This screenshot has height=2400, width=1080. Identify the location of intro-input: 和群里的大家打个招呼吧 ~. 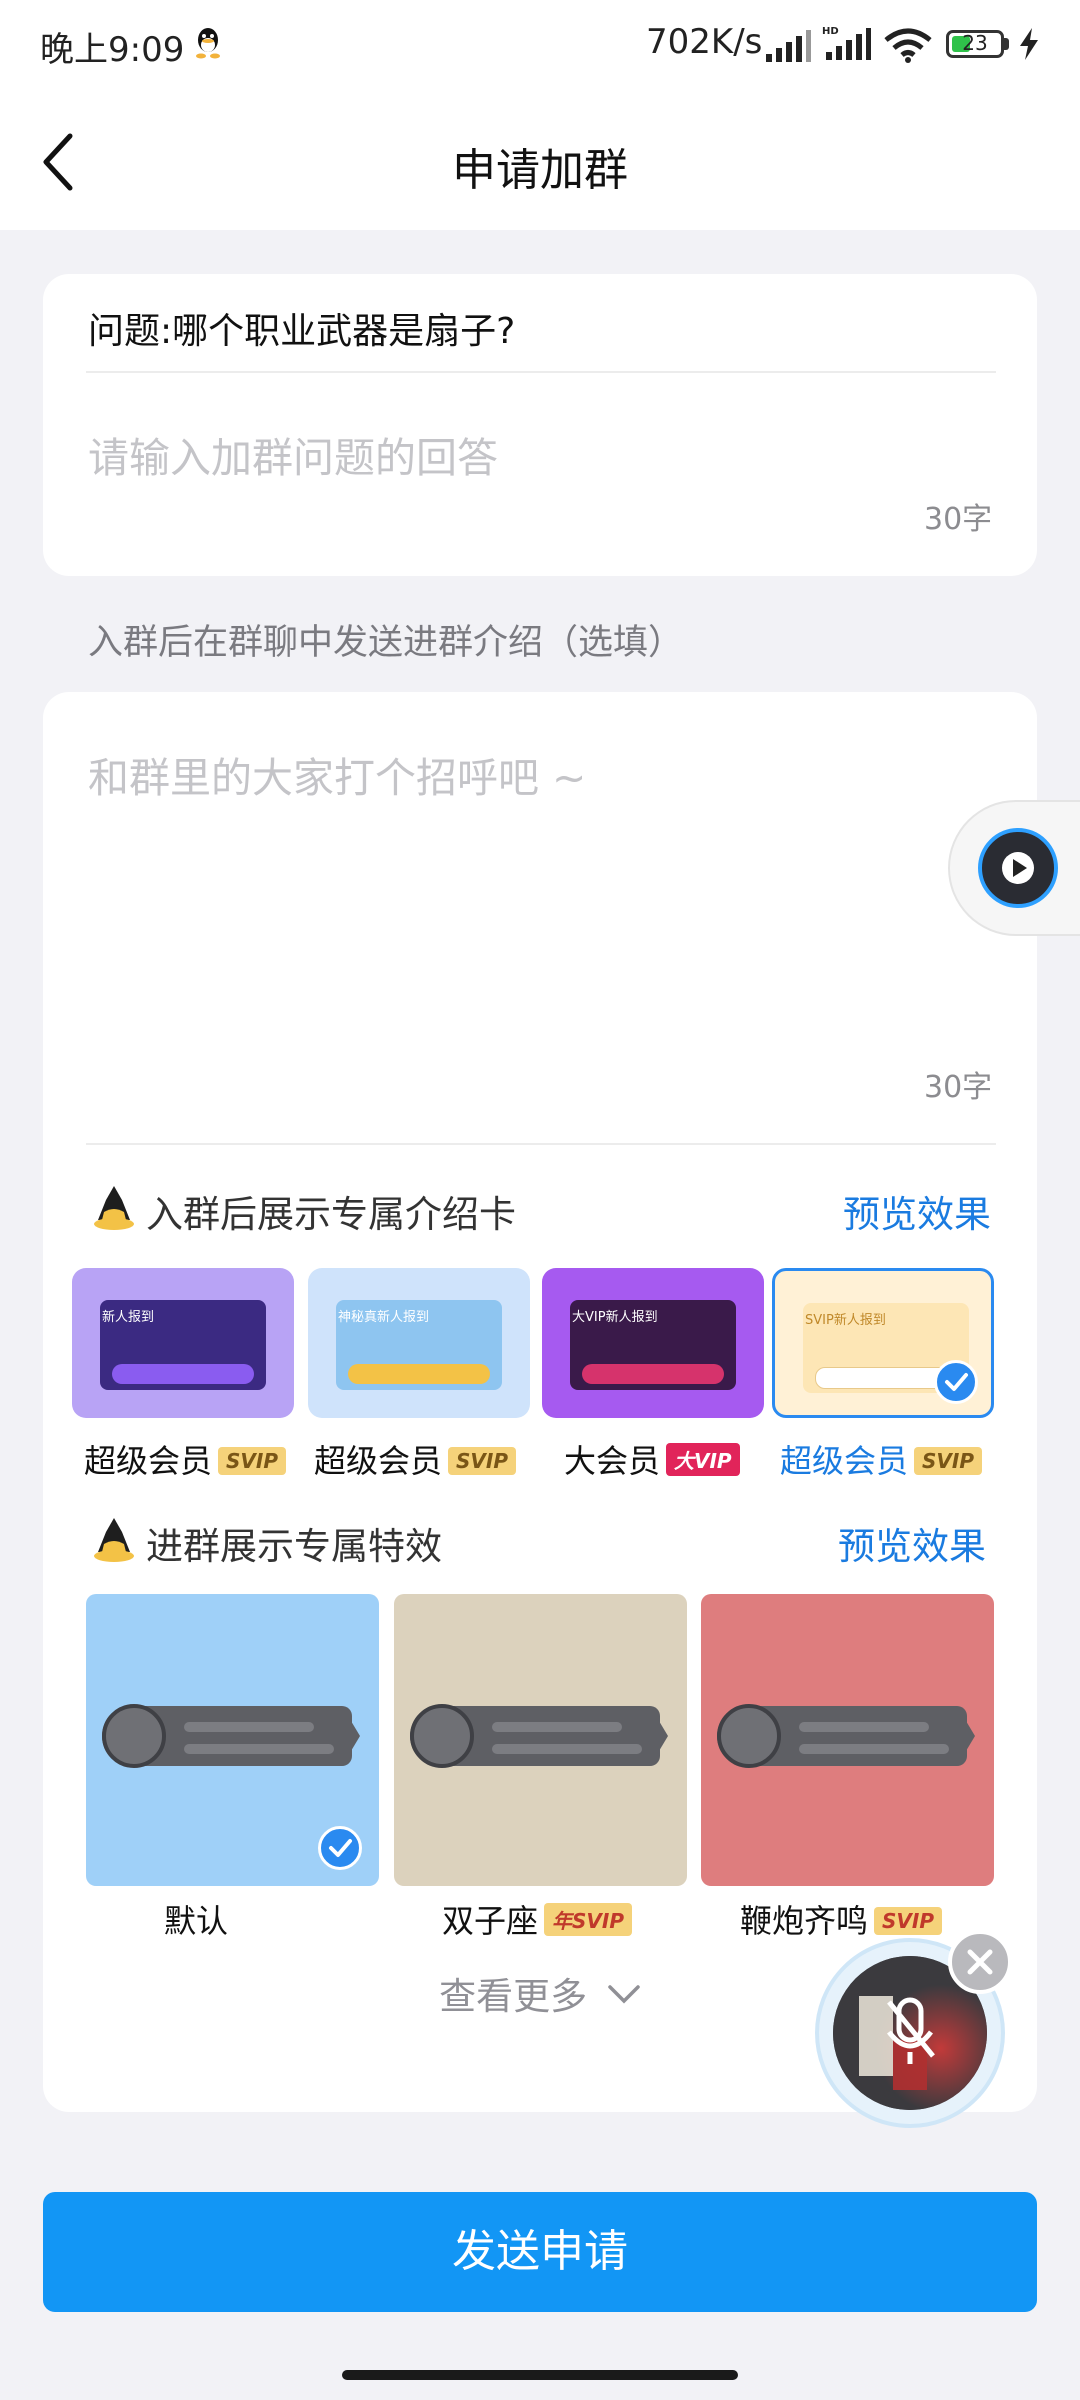
(337, 774).